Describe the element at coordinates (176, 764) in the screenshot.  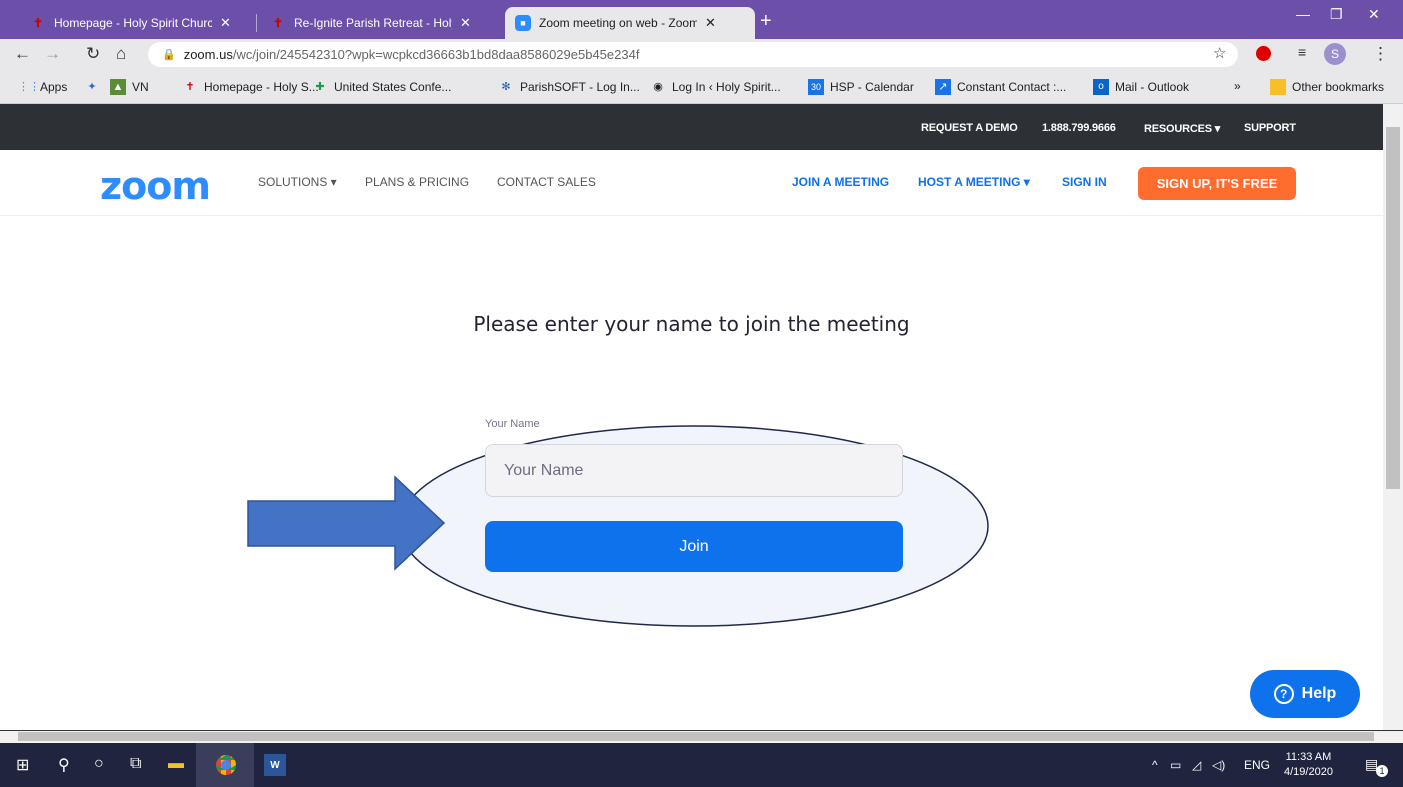
I see `file-explorer-icon: ▬` at that location.